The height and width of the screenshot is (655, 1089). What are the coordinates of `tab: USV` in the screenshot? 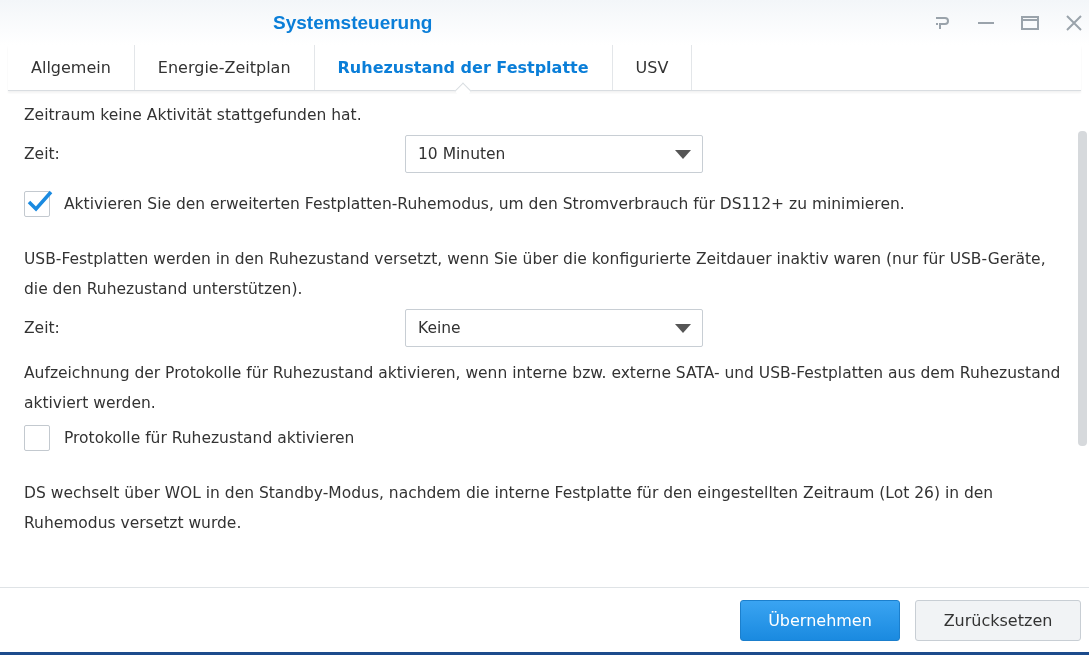 It's located at (652, 67).